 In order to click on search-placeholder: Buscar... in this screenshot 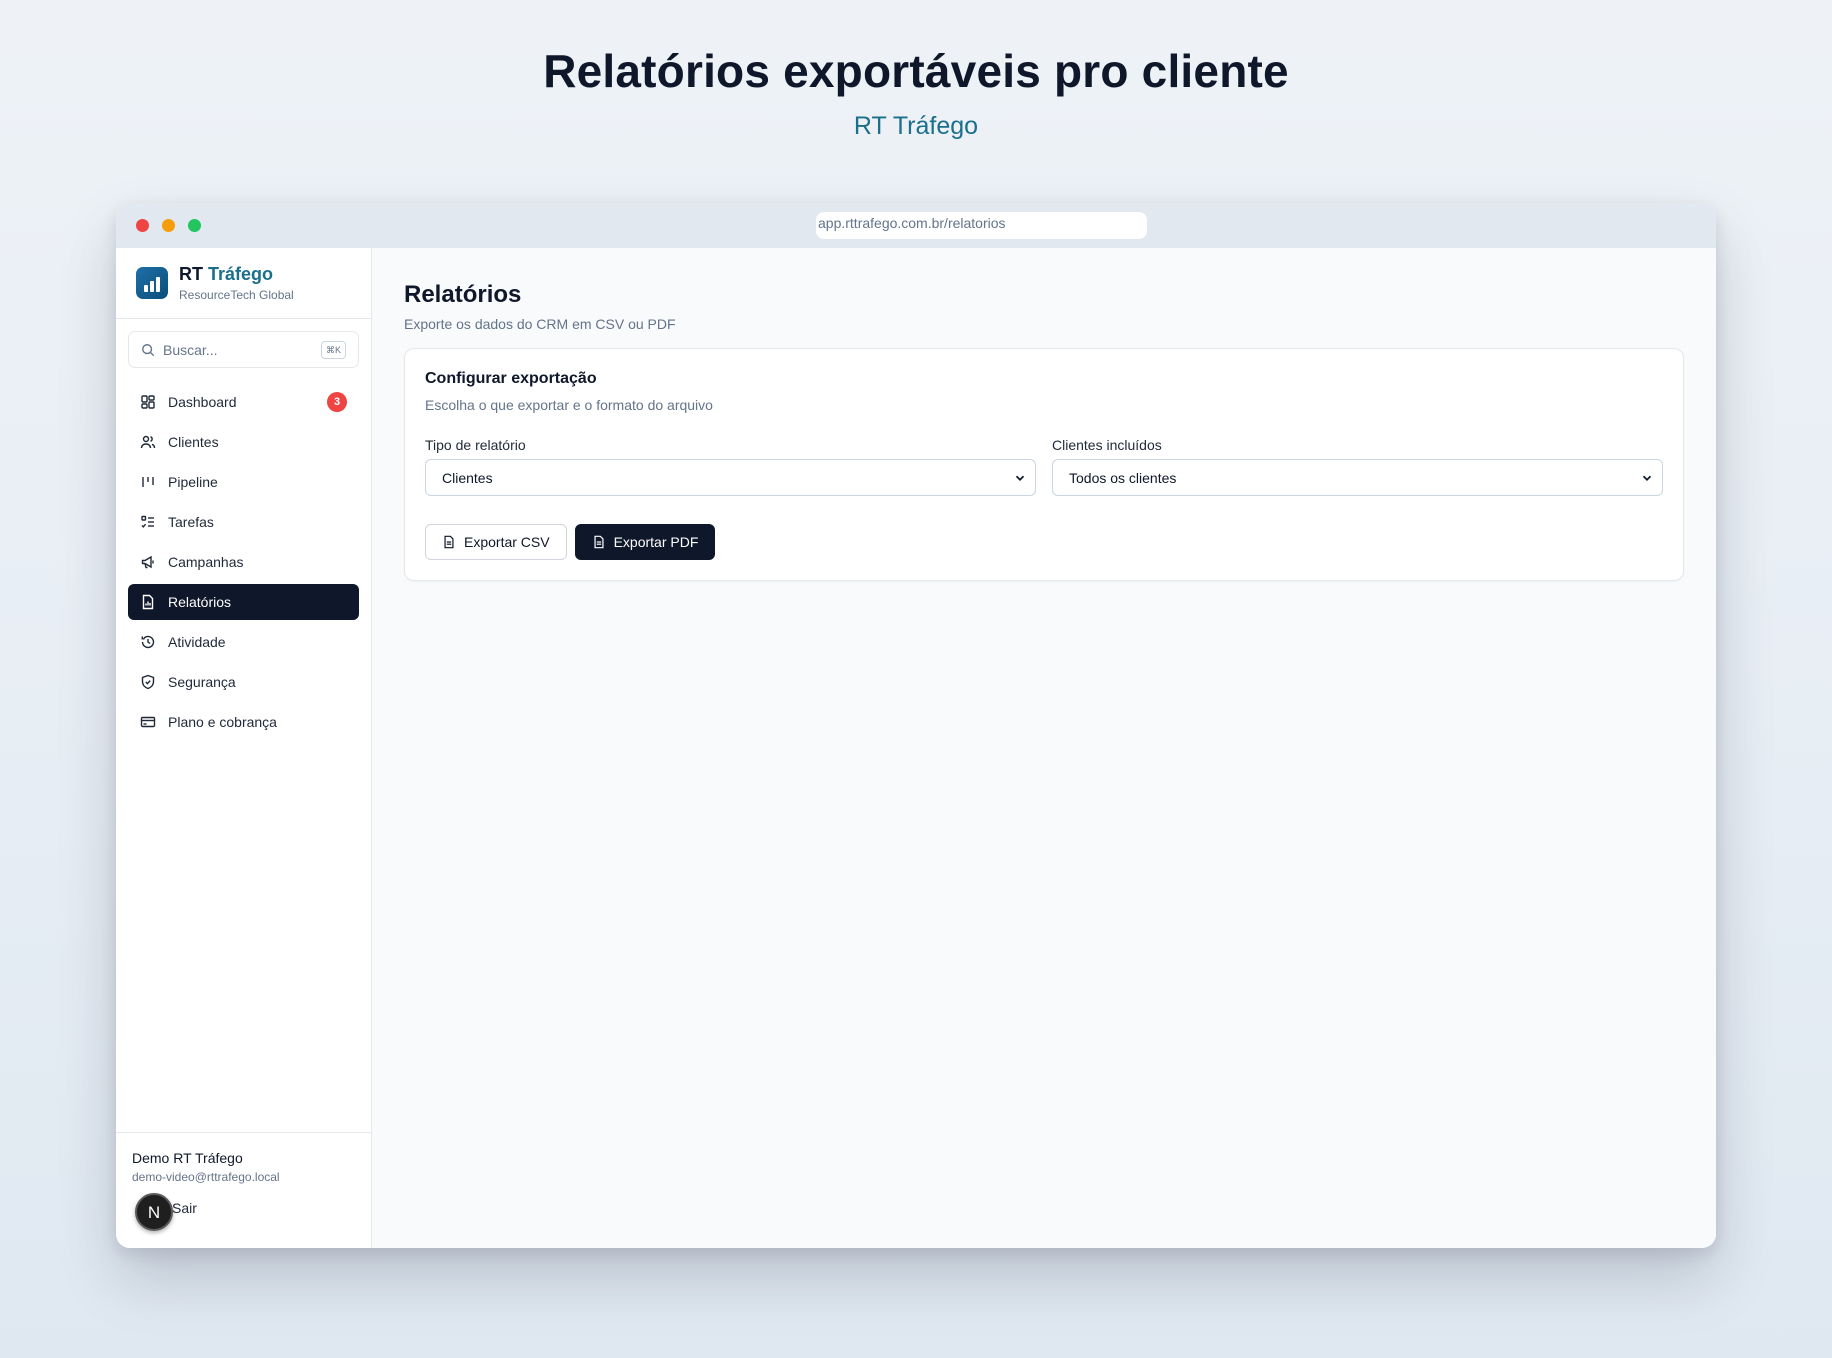, I will do `click(190, 349)`.